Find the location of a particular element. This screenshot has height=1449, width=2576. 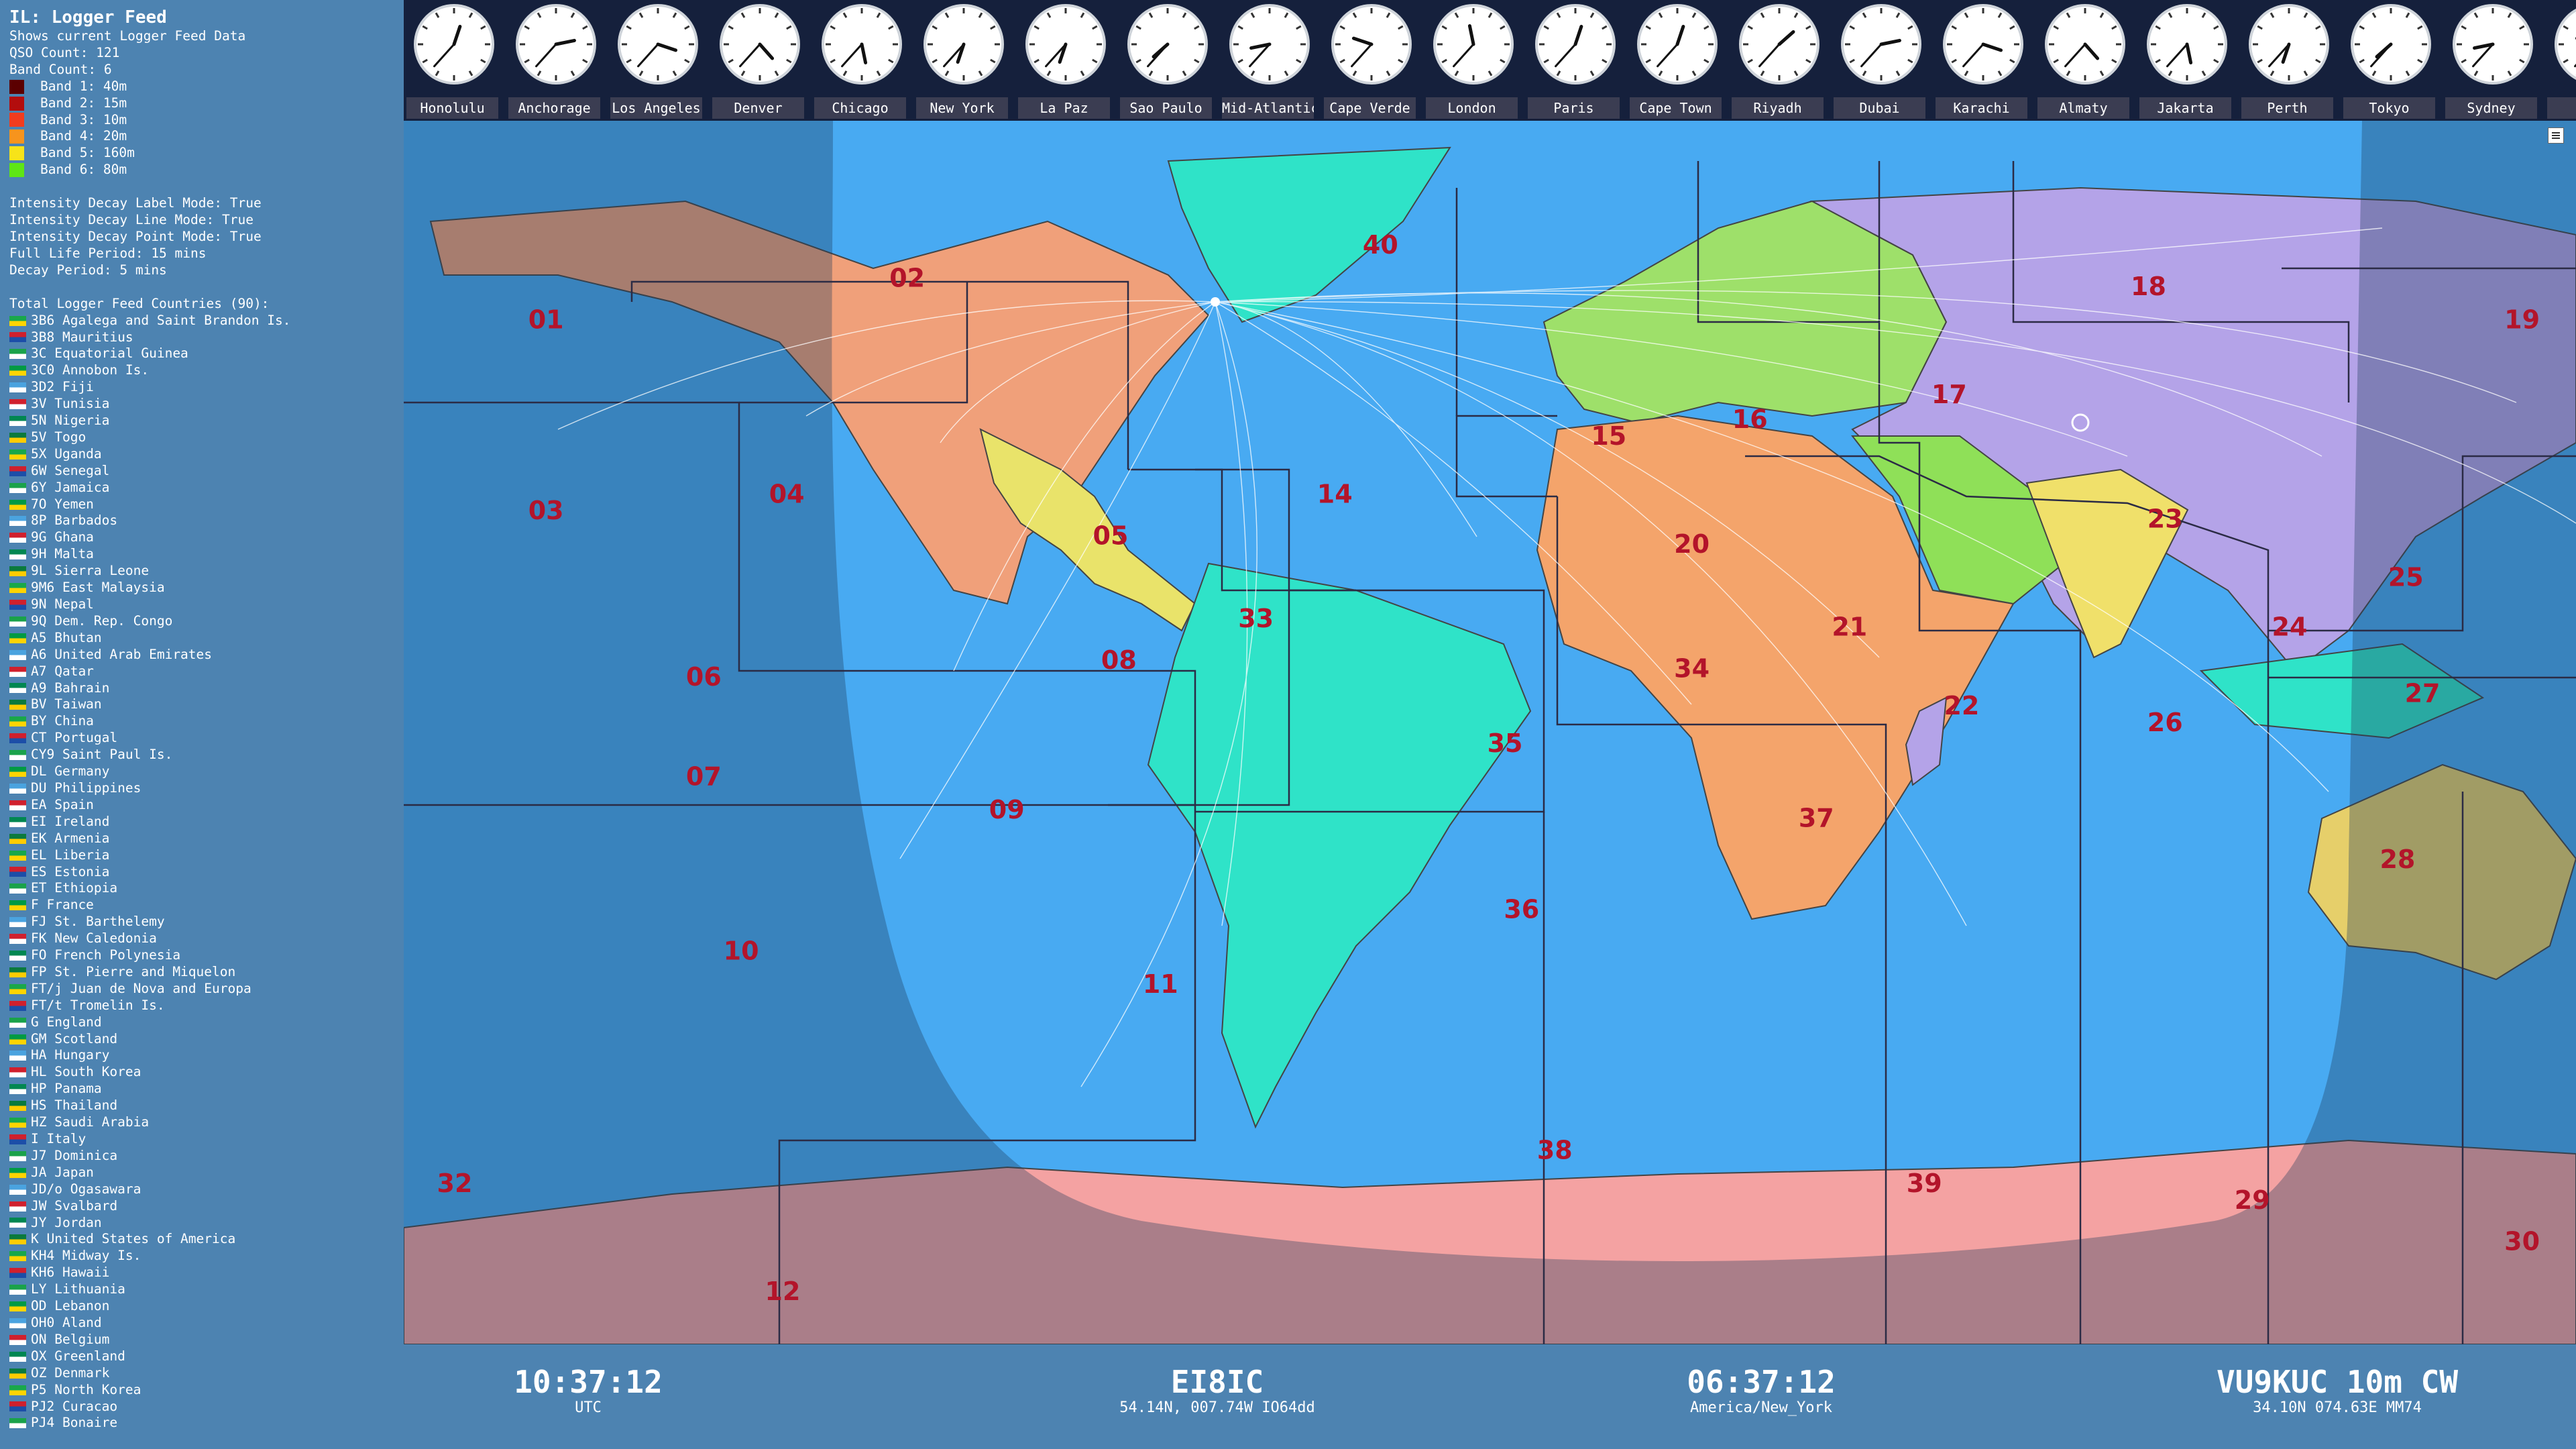

country-item: EA Spain is located at coordinates (206, 805).